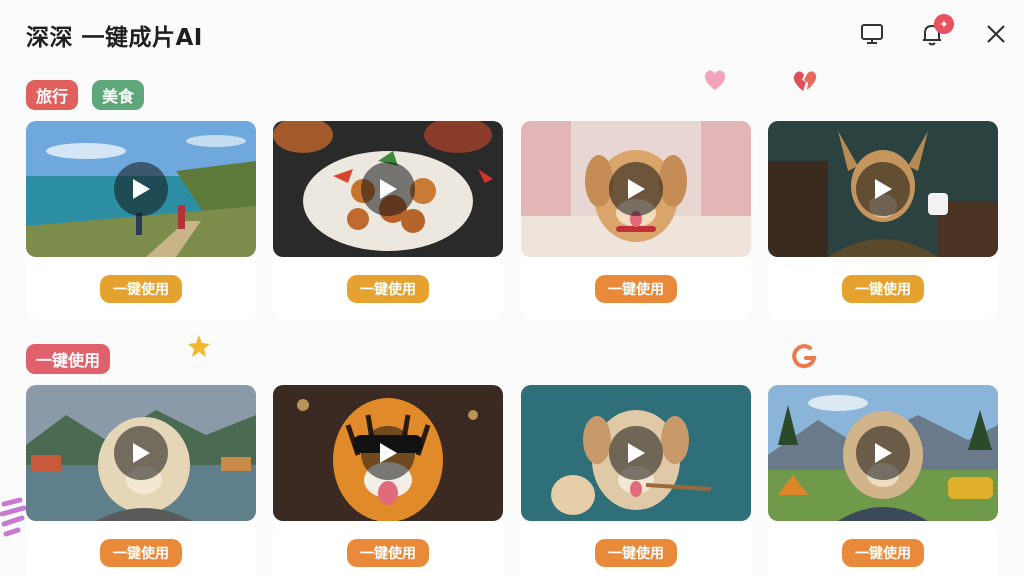  Describe the element at coordinates (805, 81) in the screenshot. I see `broken-heart-sticker-icon` at that location.